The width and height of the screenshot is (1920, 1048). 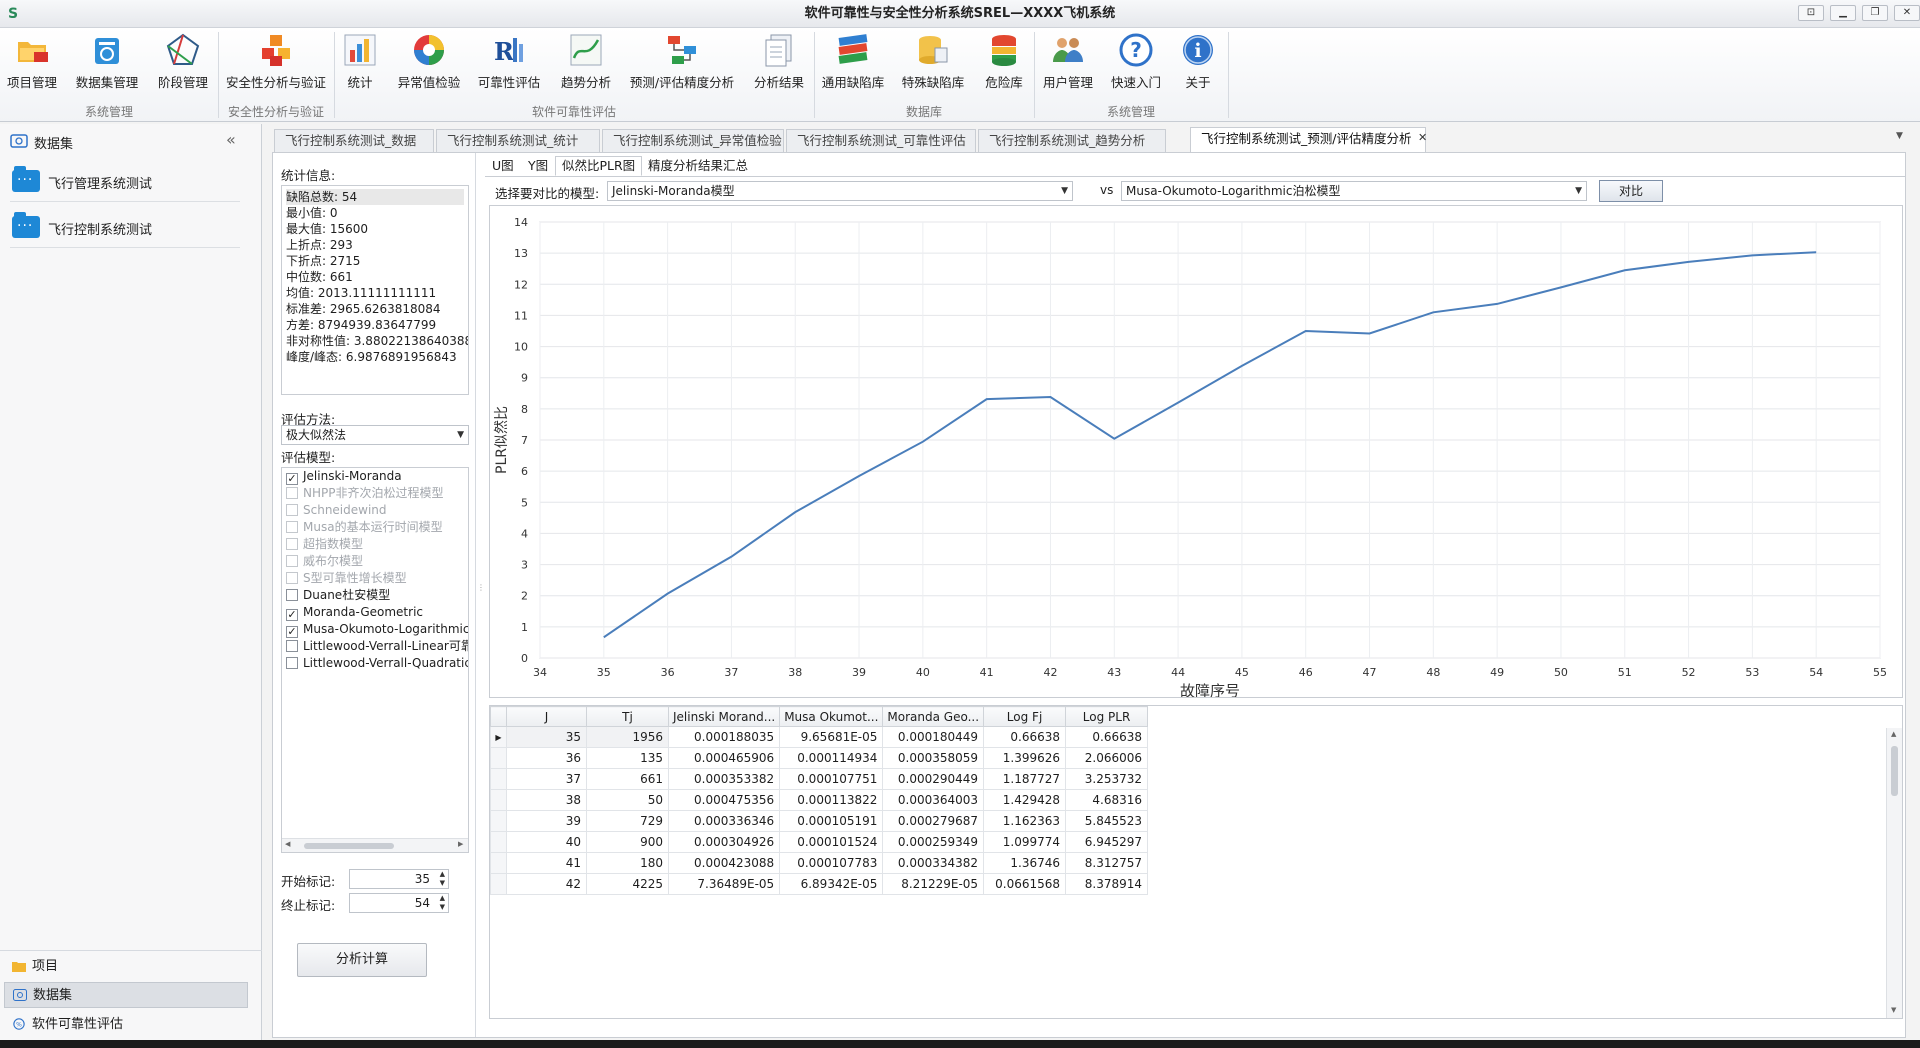 I want to click on y-tick-label: 10, so click(x=521, y=347).